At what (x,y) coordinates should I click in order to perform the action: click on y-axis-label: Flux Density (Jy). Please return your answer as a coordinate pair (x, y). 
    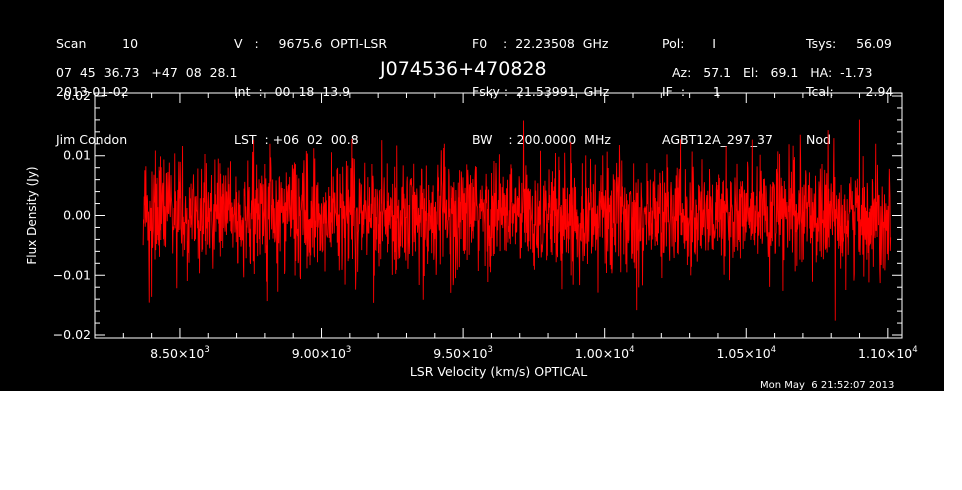
    Looking at the image, I should click on (32, 215).